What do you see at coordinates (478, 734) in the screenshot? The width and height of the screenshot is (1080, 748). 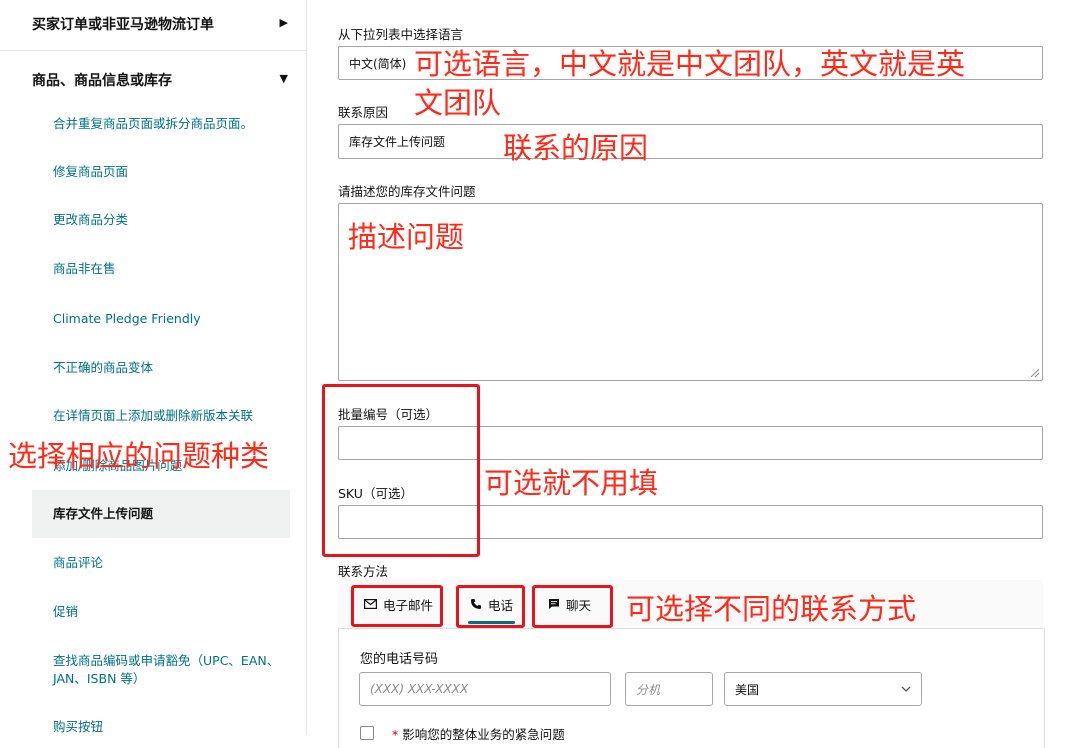 I see `urgent-label: * 影响您的整体业务的紧急问题` at bounding box center [478, 734].